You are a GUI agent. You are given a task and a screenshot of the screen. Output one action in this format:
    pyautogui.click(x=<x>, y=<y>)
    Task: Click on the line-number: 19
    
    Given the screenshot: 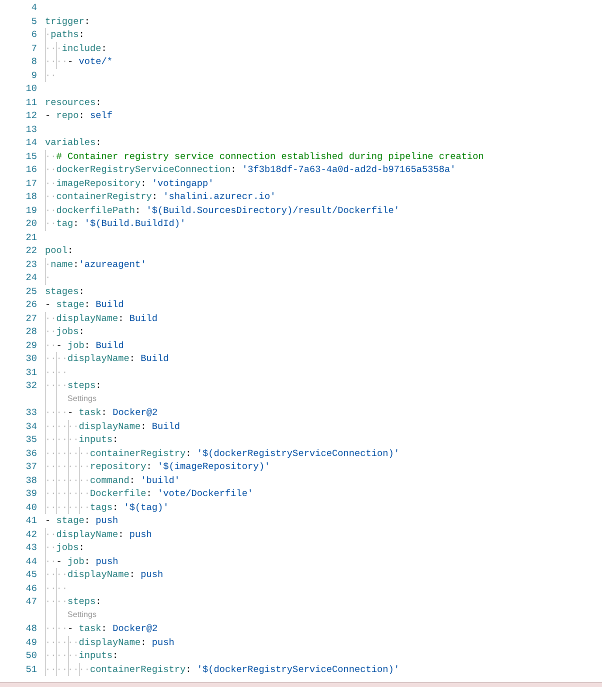 What is the action you would take?
    pyautogui.click(x=30, y=210)
    